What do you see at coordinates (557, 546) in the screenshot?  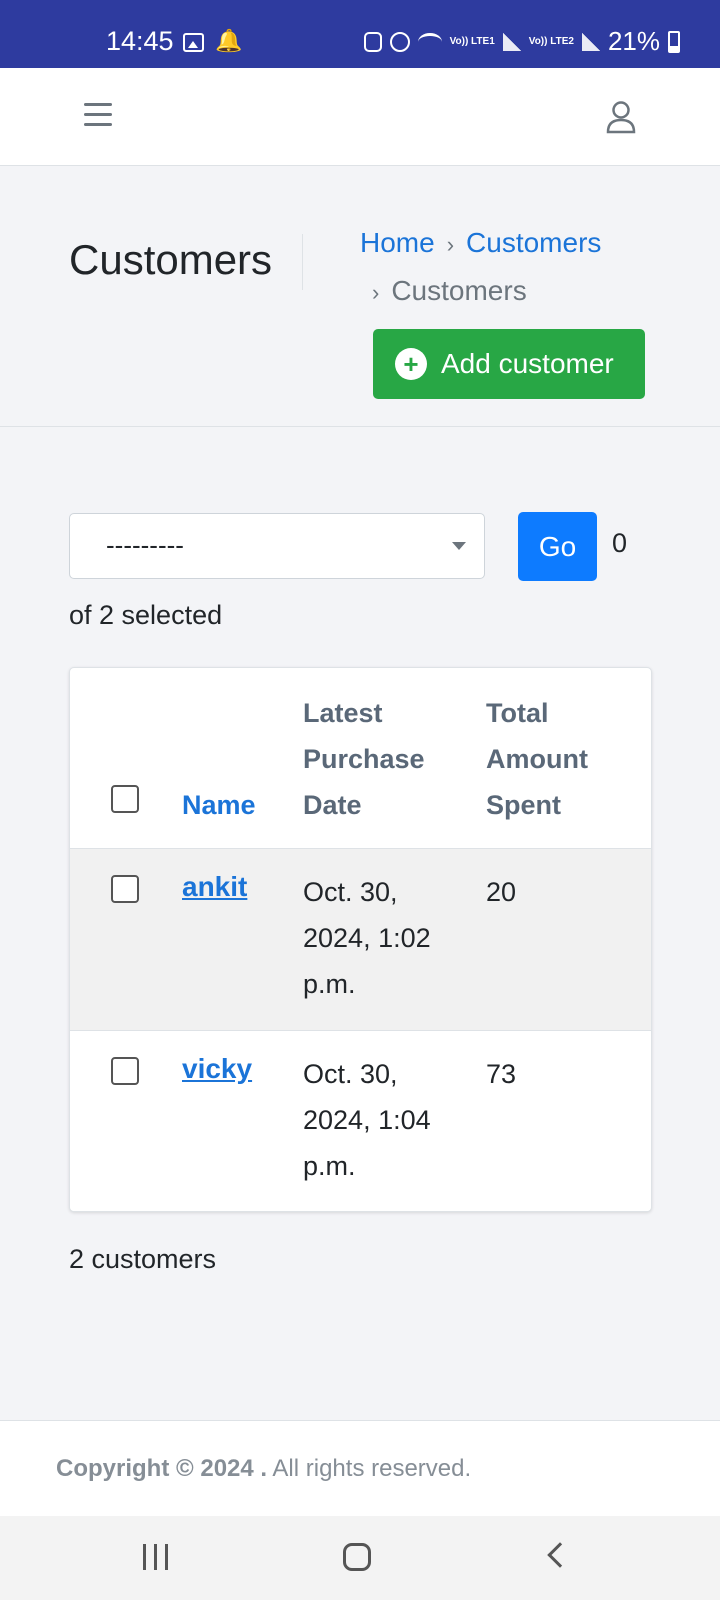 I see `go-button: Go` at bounding box center [557, 546].